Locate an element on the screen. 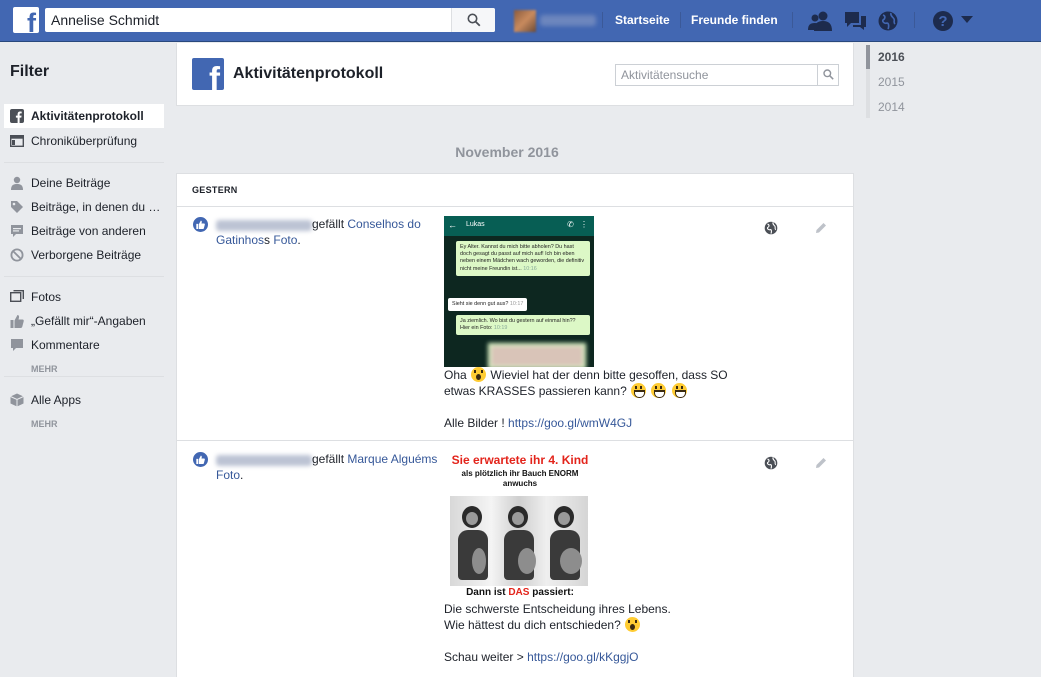 The height and width of the screenshot is (677, 1041). friend-requests-icon is located at coordinates (820, 21).